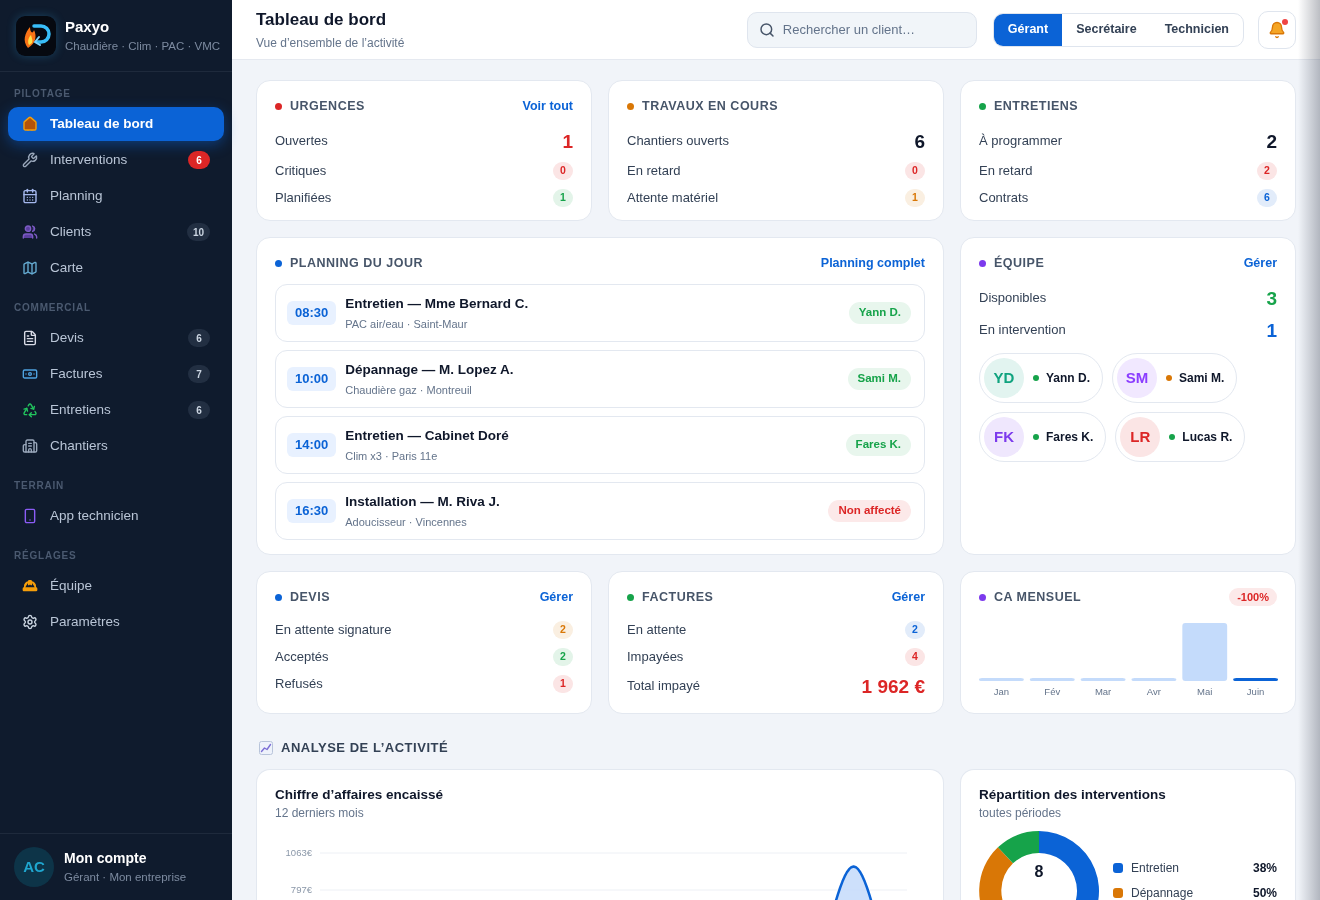 The image size is (1320, 900). What do you see at coordinates (116, 446) in the screenshot?
I see `nav-item: Chantiers` at bounding box center [116, 446].